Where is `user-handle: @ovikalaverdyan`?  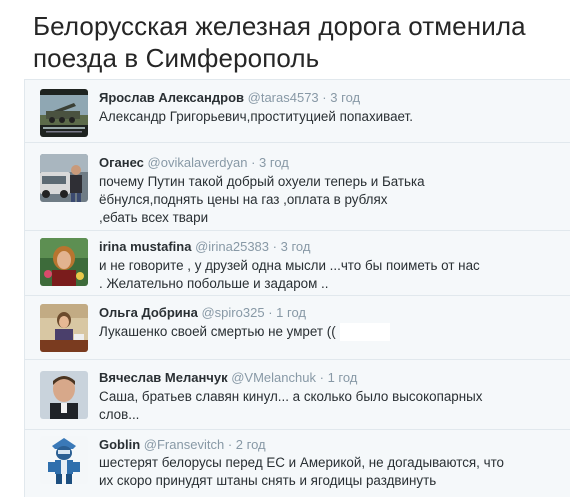
user-handle: @ovikalaverdyan is located at coordinates (198, 162).